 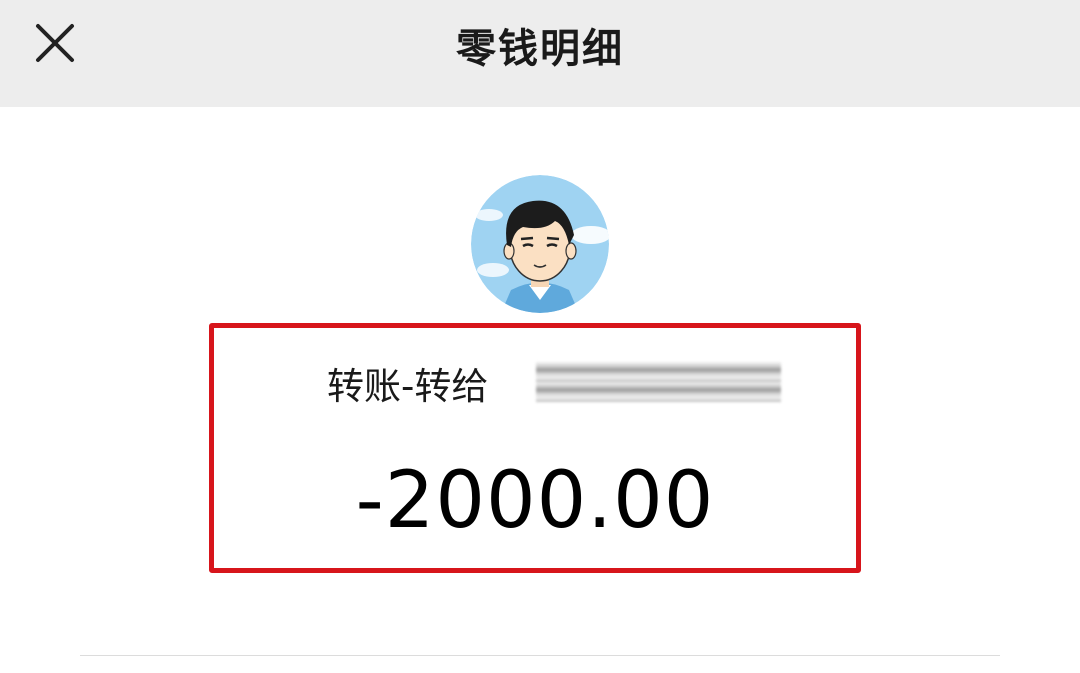 I want to click on avatar-image, so click(x=540, y=244).